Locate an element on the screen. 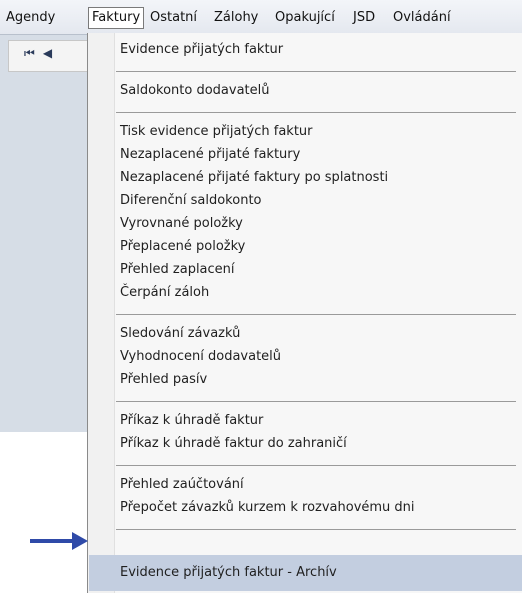 The height and width of the screenshot is (593, 522). background-blank-area is located at coordinates (50, 512).